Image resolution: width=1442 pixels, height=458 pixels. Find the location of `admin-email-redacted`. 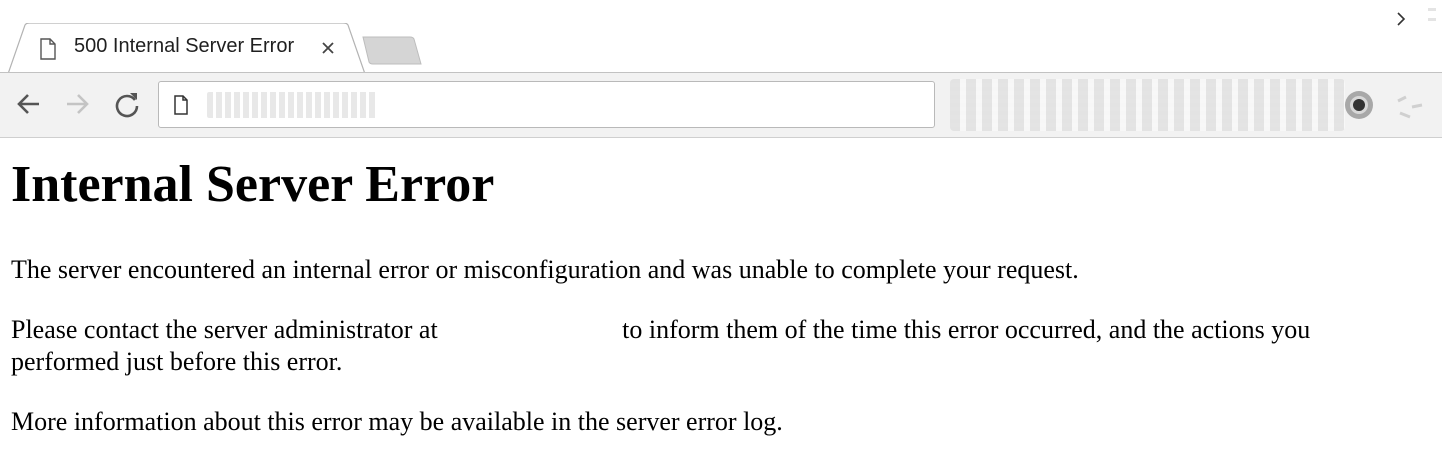

admin-email-redacted is located at coordinates (533, 329).